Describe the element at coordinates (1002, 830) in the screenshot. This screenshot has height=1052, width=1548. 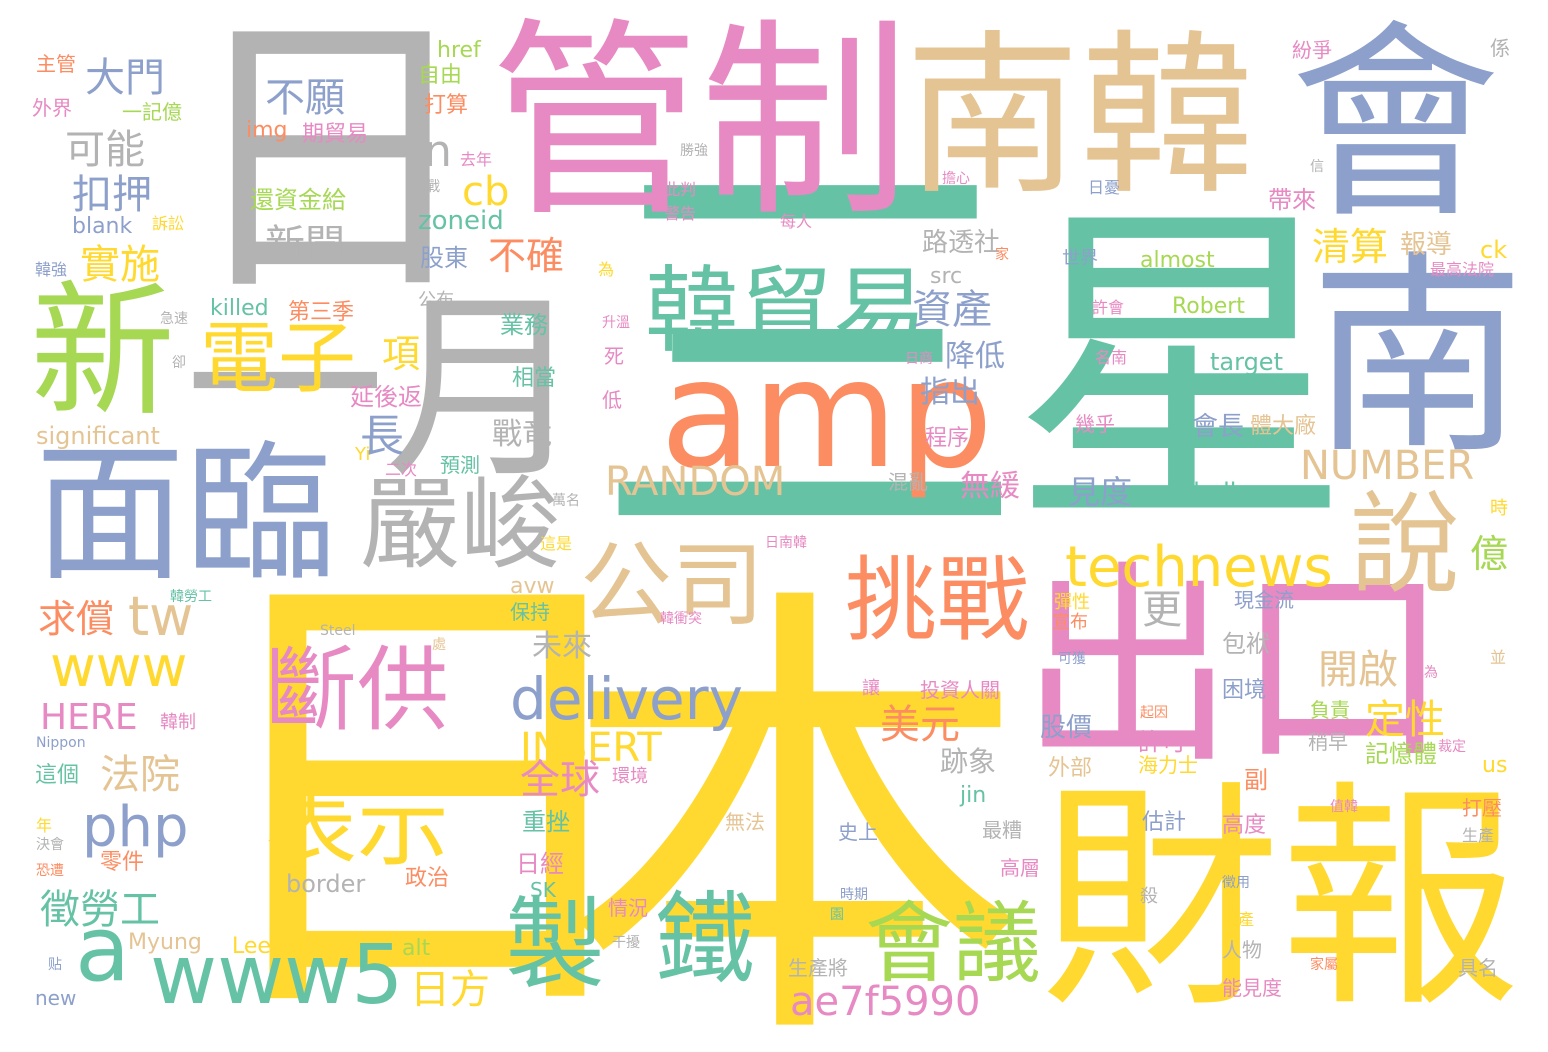
I see `word-zuizao: 最糟` at that location.